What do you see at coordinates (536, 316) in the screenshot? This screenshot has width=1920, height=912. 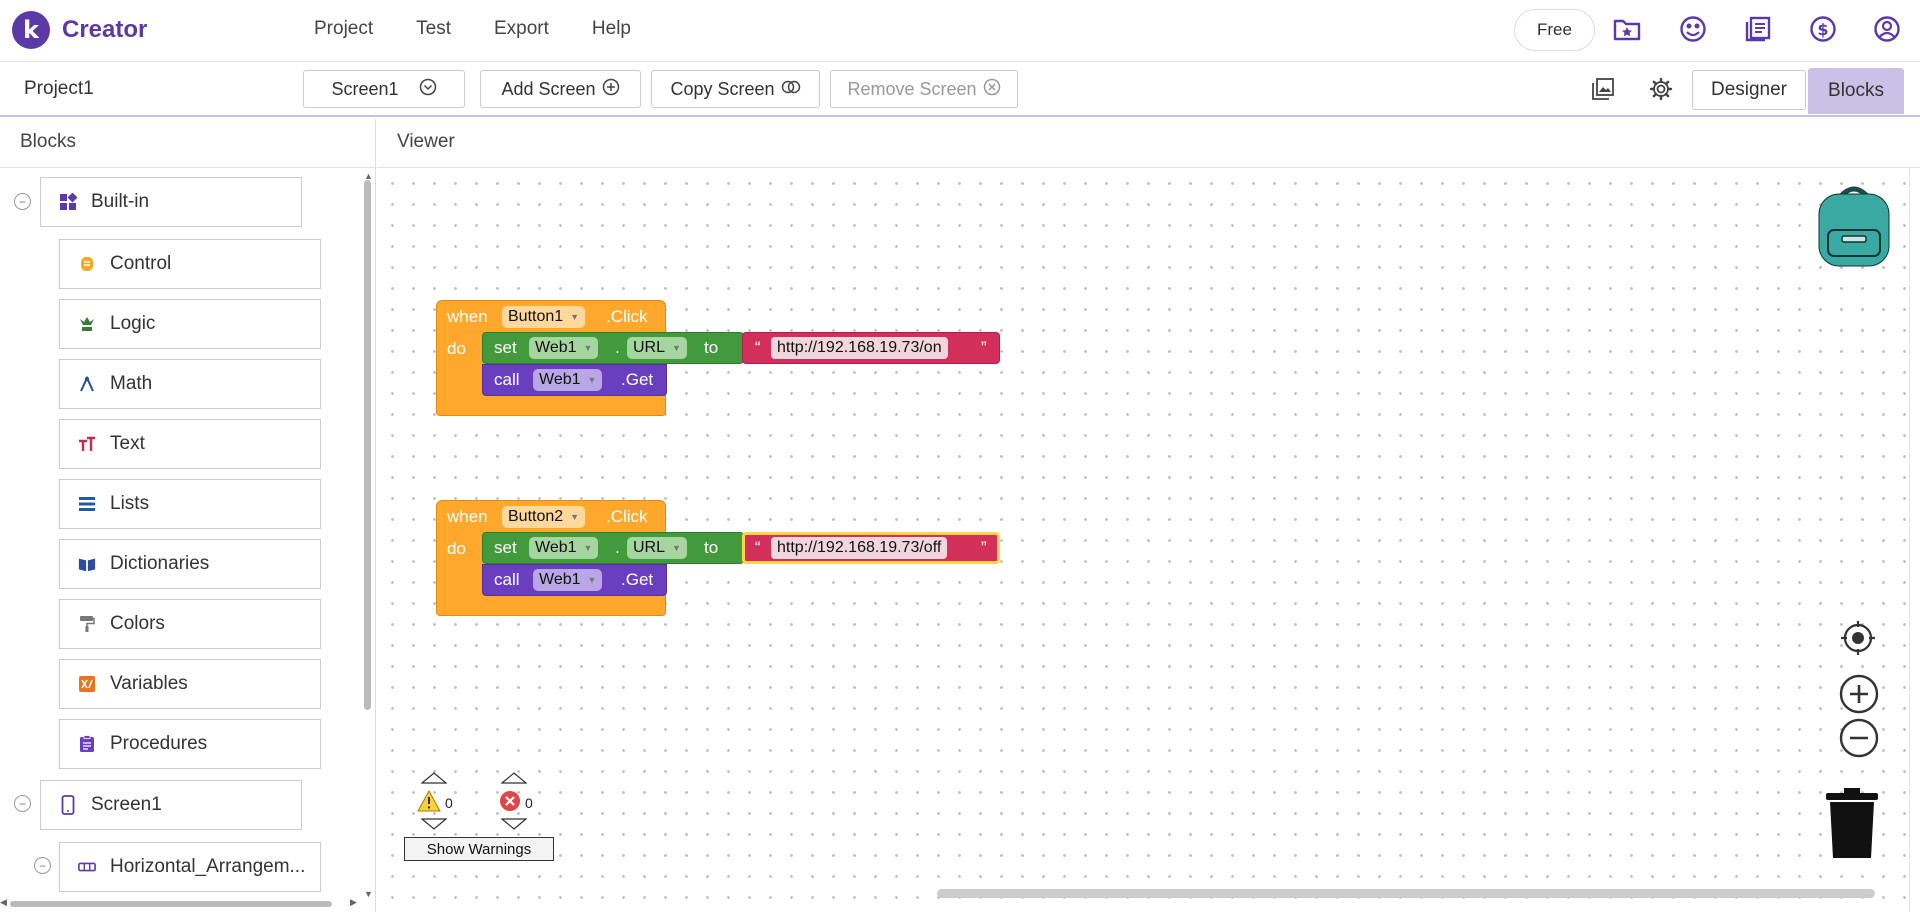 I see `component-label: Button1` at bounding box center [536, 316].